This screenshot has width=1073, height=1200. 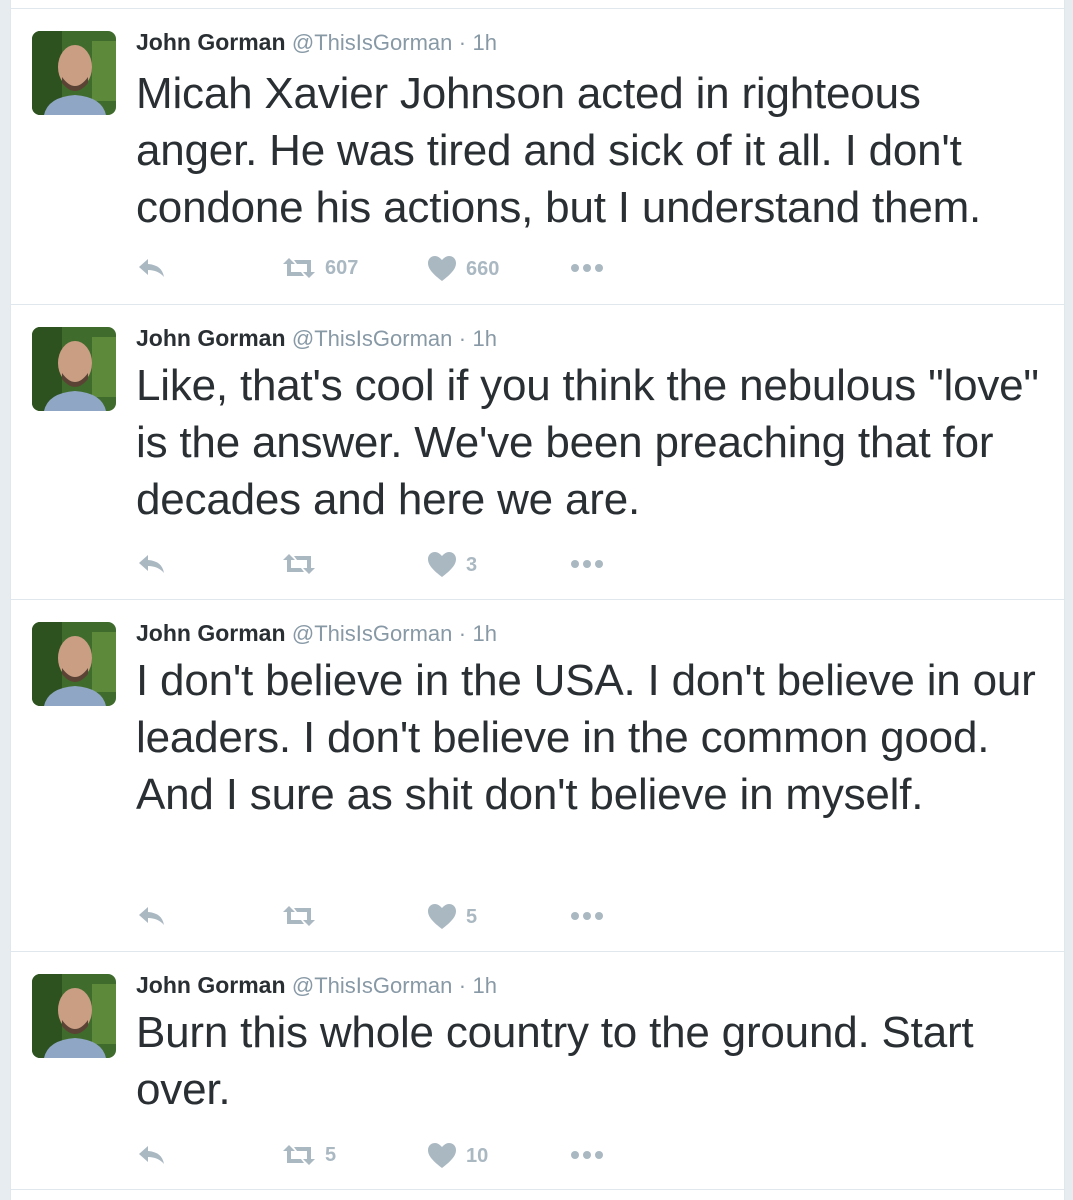 I want to click on like-button: 10, so click(x=457, y=1156).